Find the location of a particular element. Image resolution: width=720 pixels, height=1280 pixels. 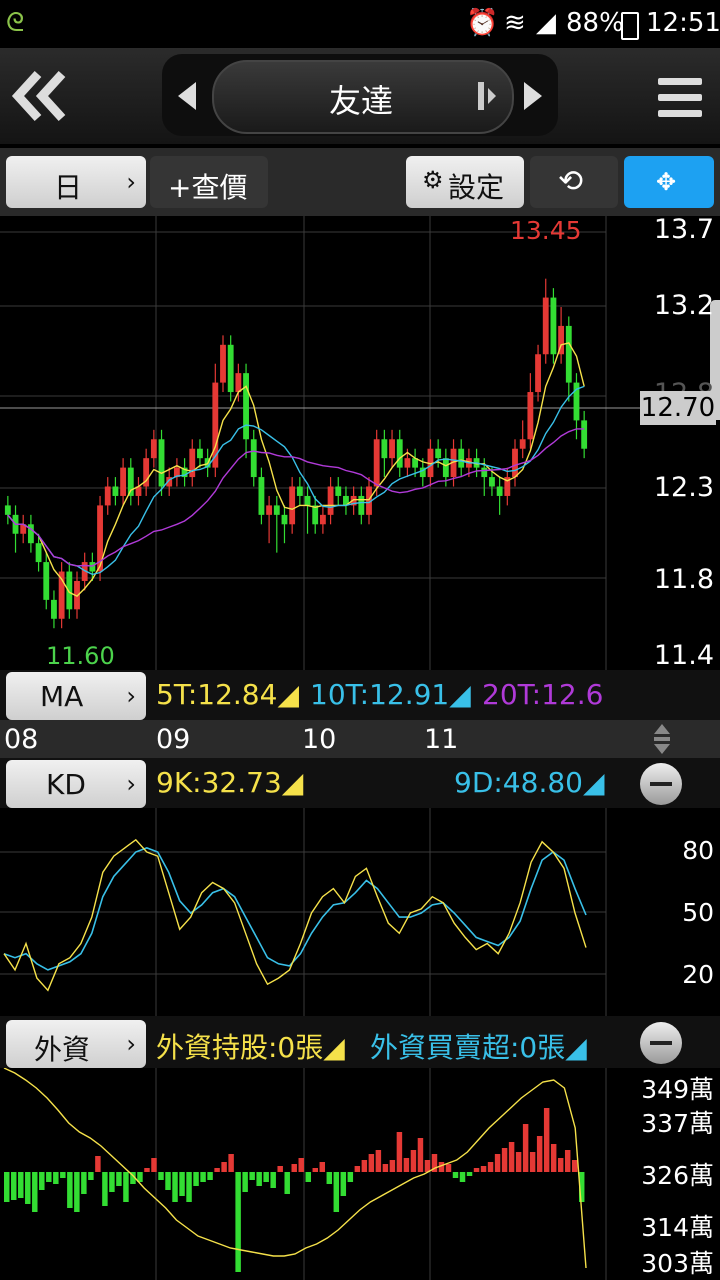

back-icon is located at coordinates (40, 96).